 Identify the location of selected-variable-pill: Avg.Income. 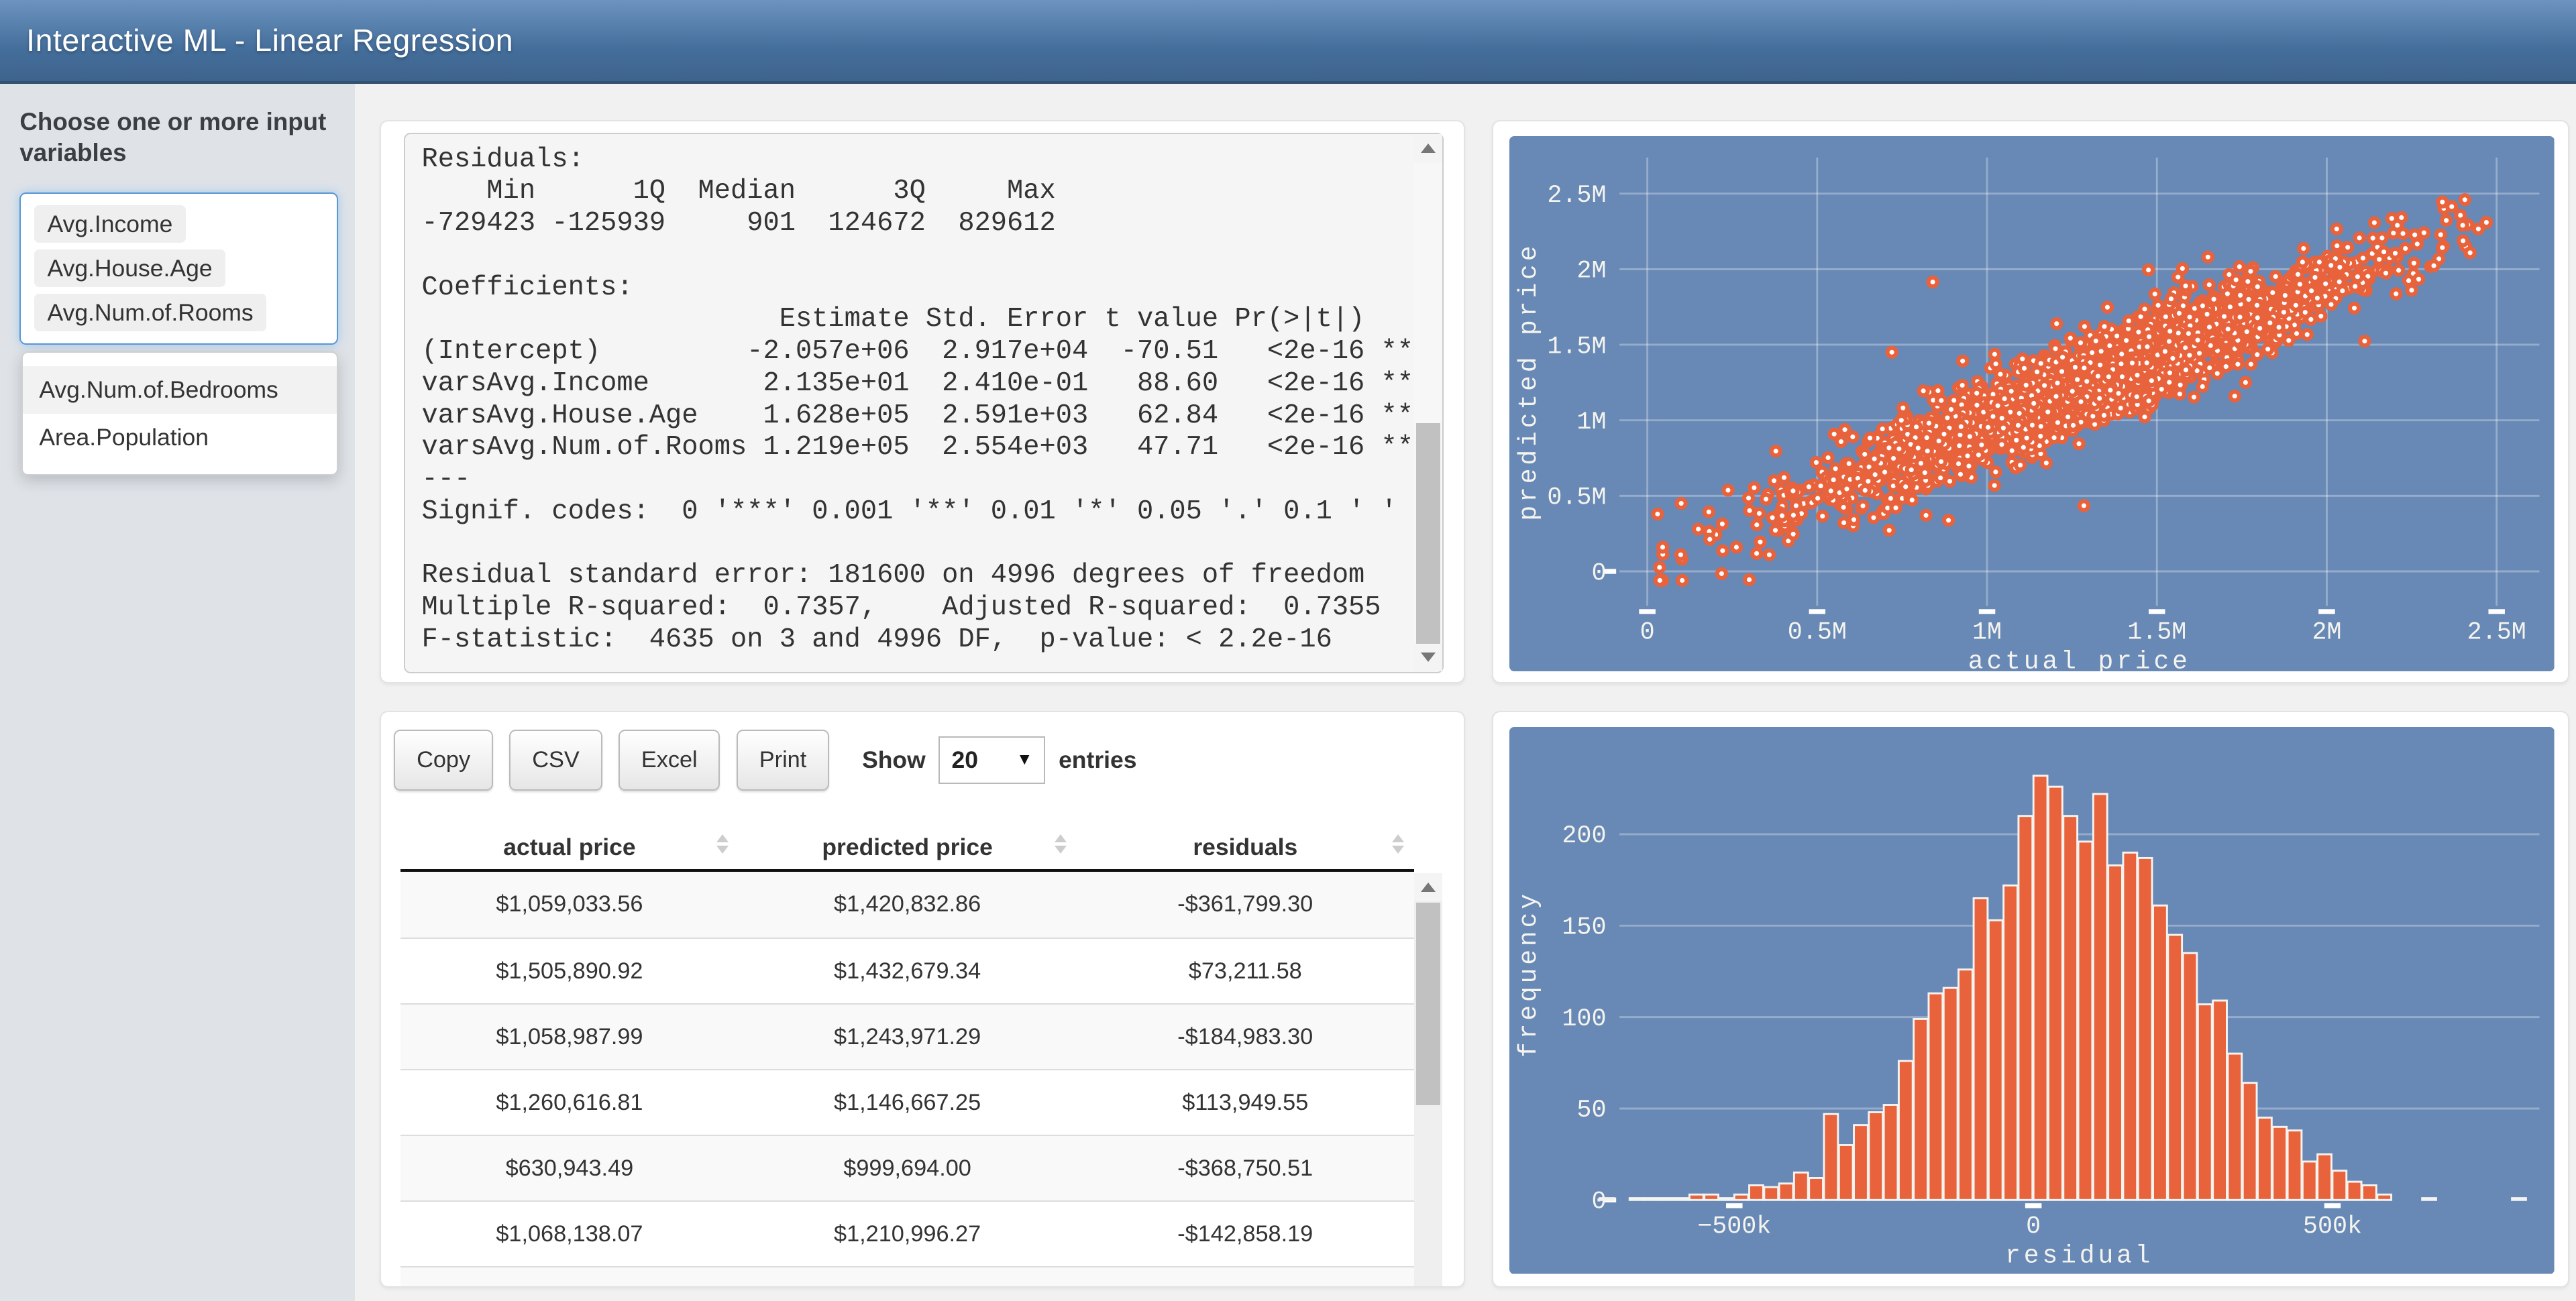
(110, 224).